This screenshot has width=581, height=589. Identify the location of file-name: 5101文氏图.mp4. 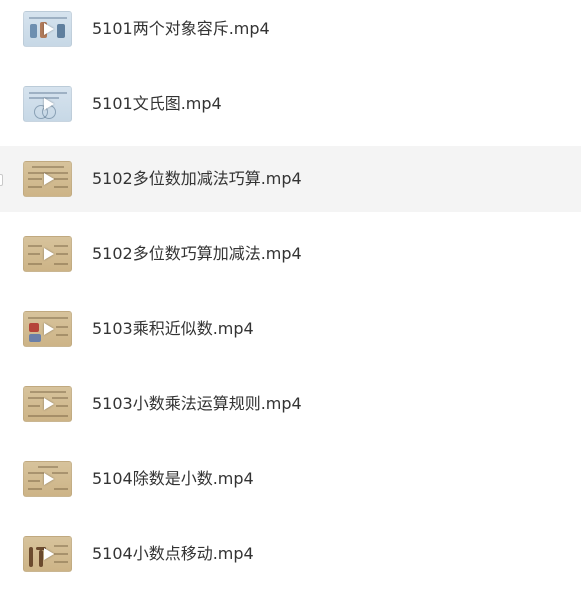
(157, 104).